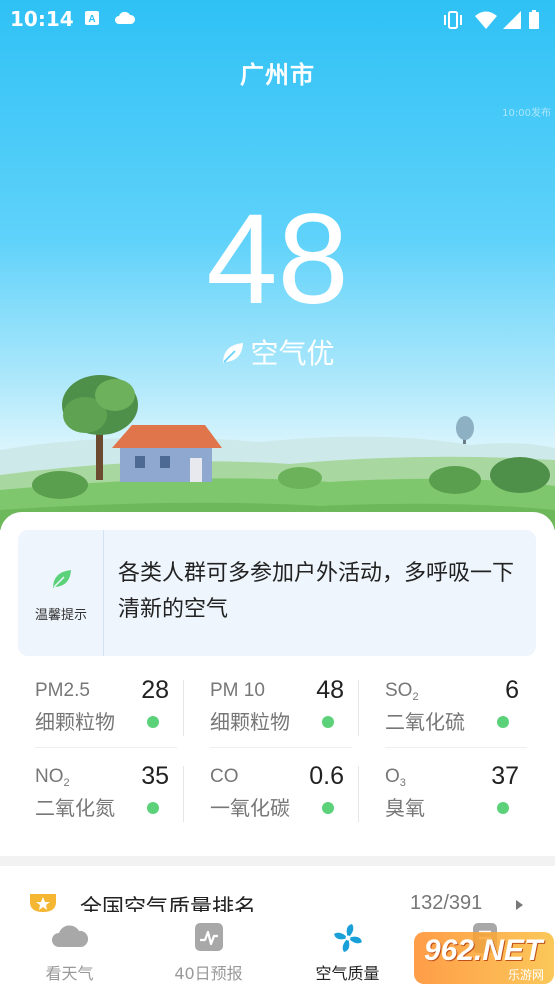 This screenshot has width=555, height=986. I want to click on tab-weather: 看天气, so click(69, 949).